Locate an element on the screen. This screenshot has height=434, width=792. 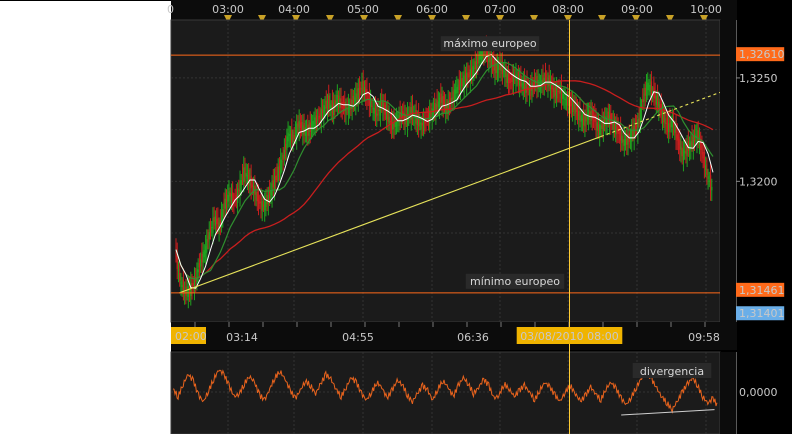
oscillator-axis is located at coordinates (728, 393).